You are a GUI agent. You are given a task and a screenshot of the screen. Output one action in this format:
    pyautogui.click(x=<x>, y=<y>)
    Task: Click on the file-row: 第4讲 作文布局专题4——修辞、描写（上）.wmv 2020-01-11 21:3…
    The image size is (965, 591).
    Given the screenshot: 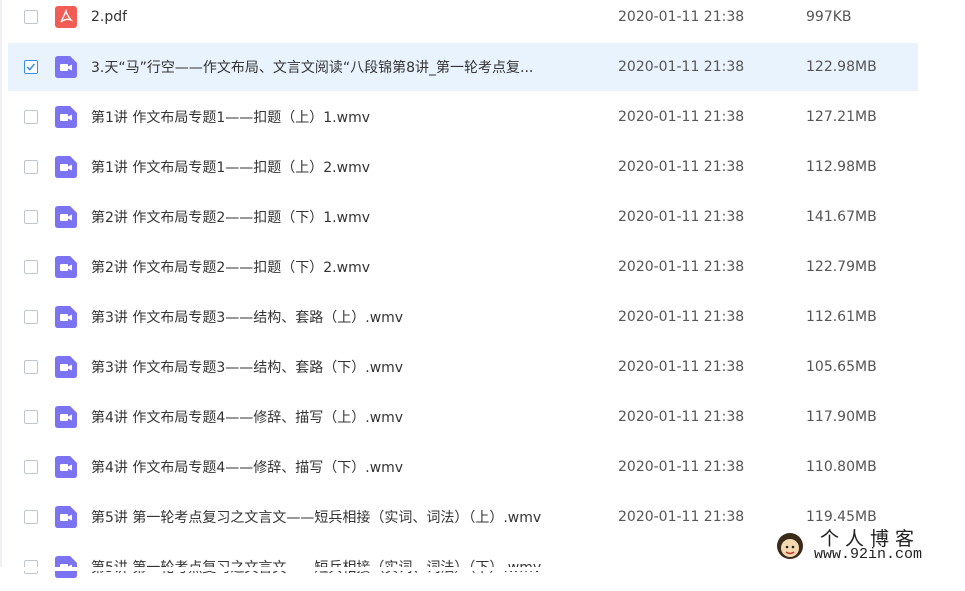 What is the action you would take?
    pyautogui.click(x=463, y=417)
    